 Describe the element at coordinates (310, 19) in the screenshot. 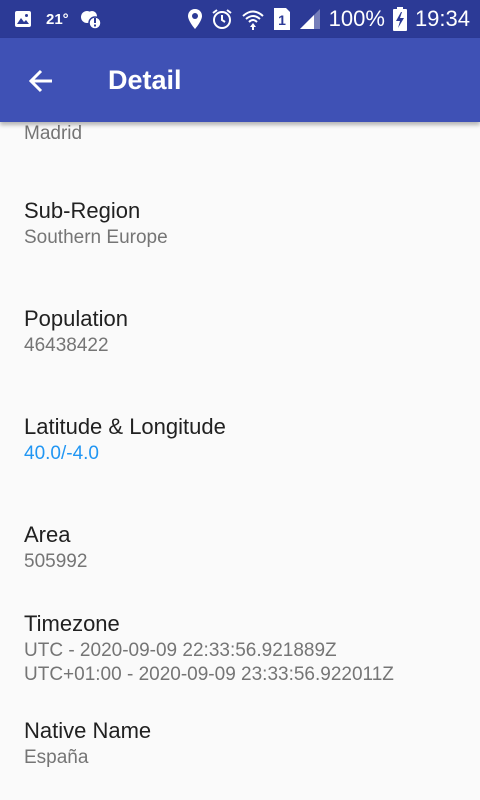

I see `signal-icon` at that location.